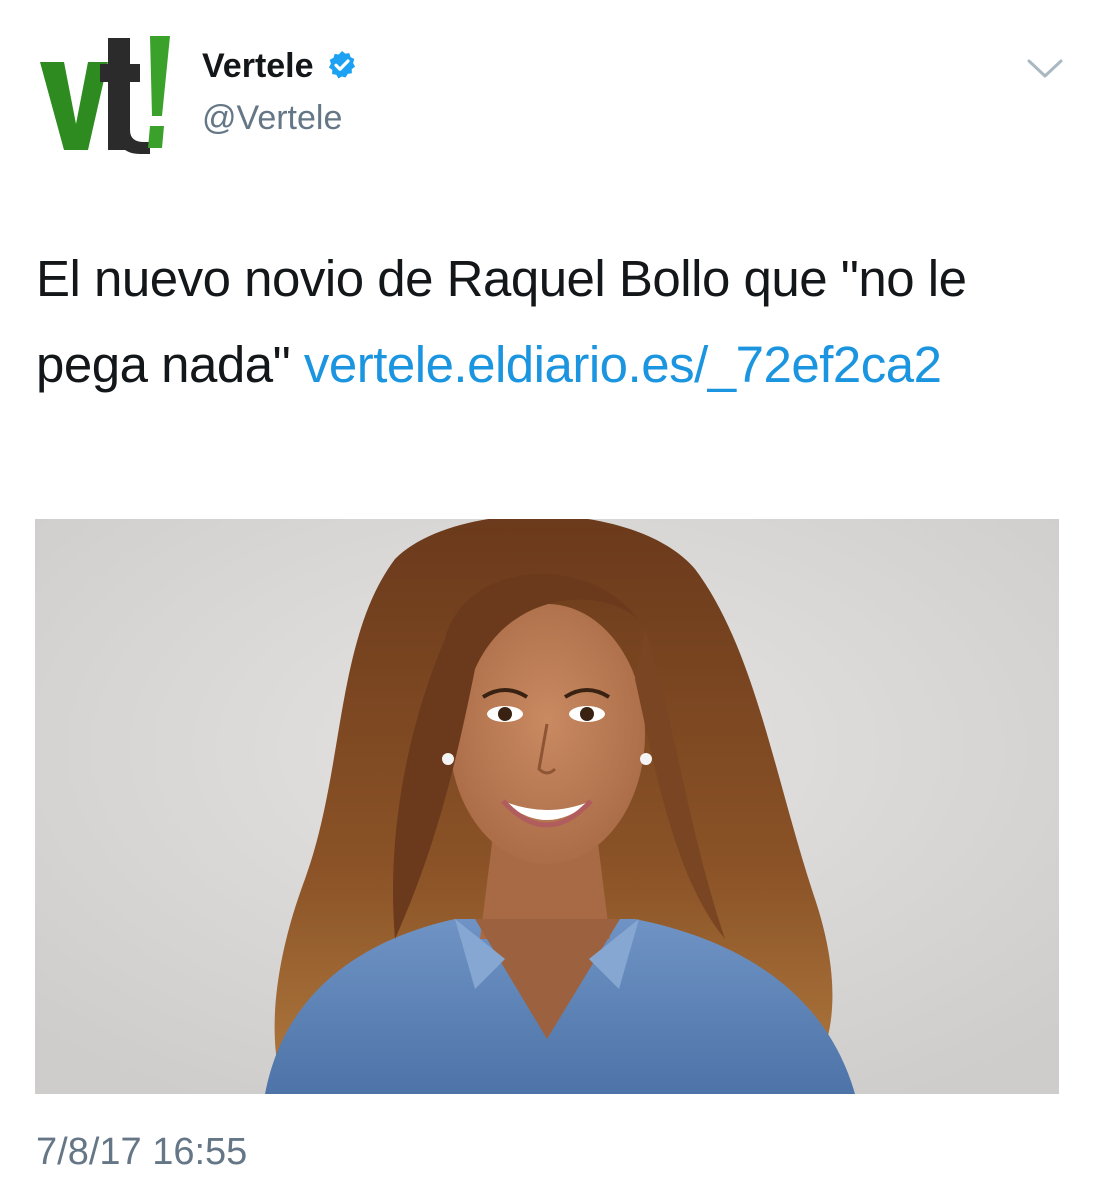  I want to click on vertele-logo-icon, so click(105, 95).